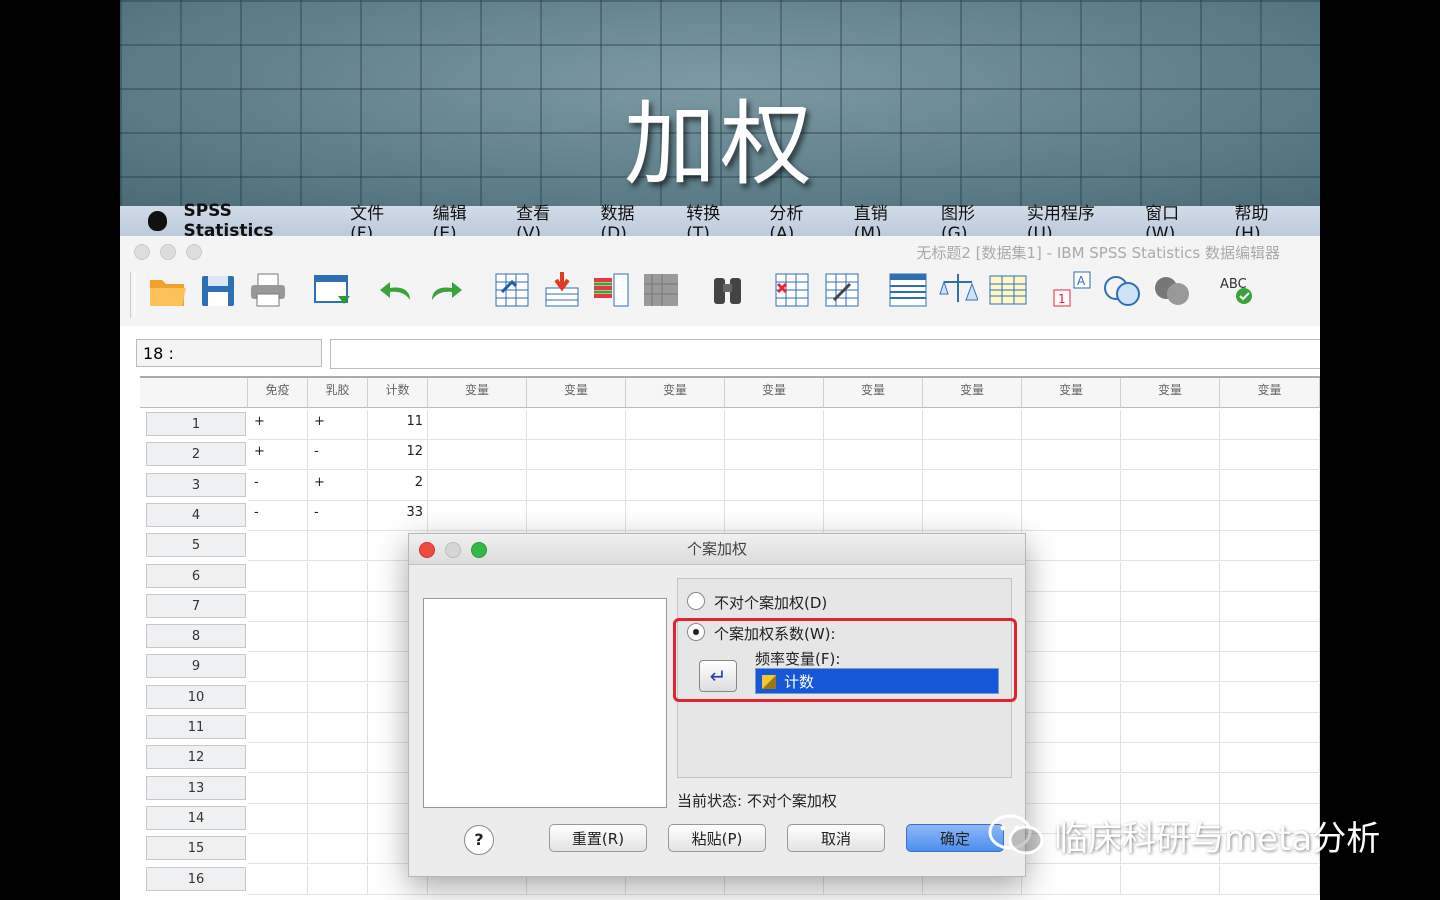 Image resolution: width=1440 pixels, height=900 pixels. Describe the element at coordinates (332, 290) in the screenshot. I see `recall-dialog-icon` at that location.